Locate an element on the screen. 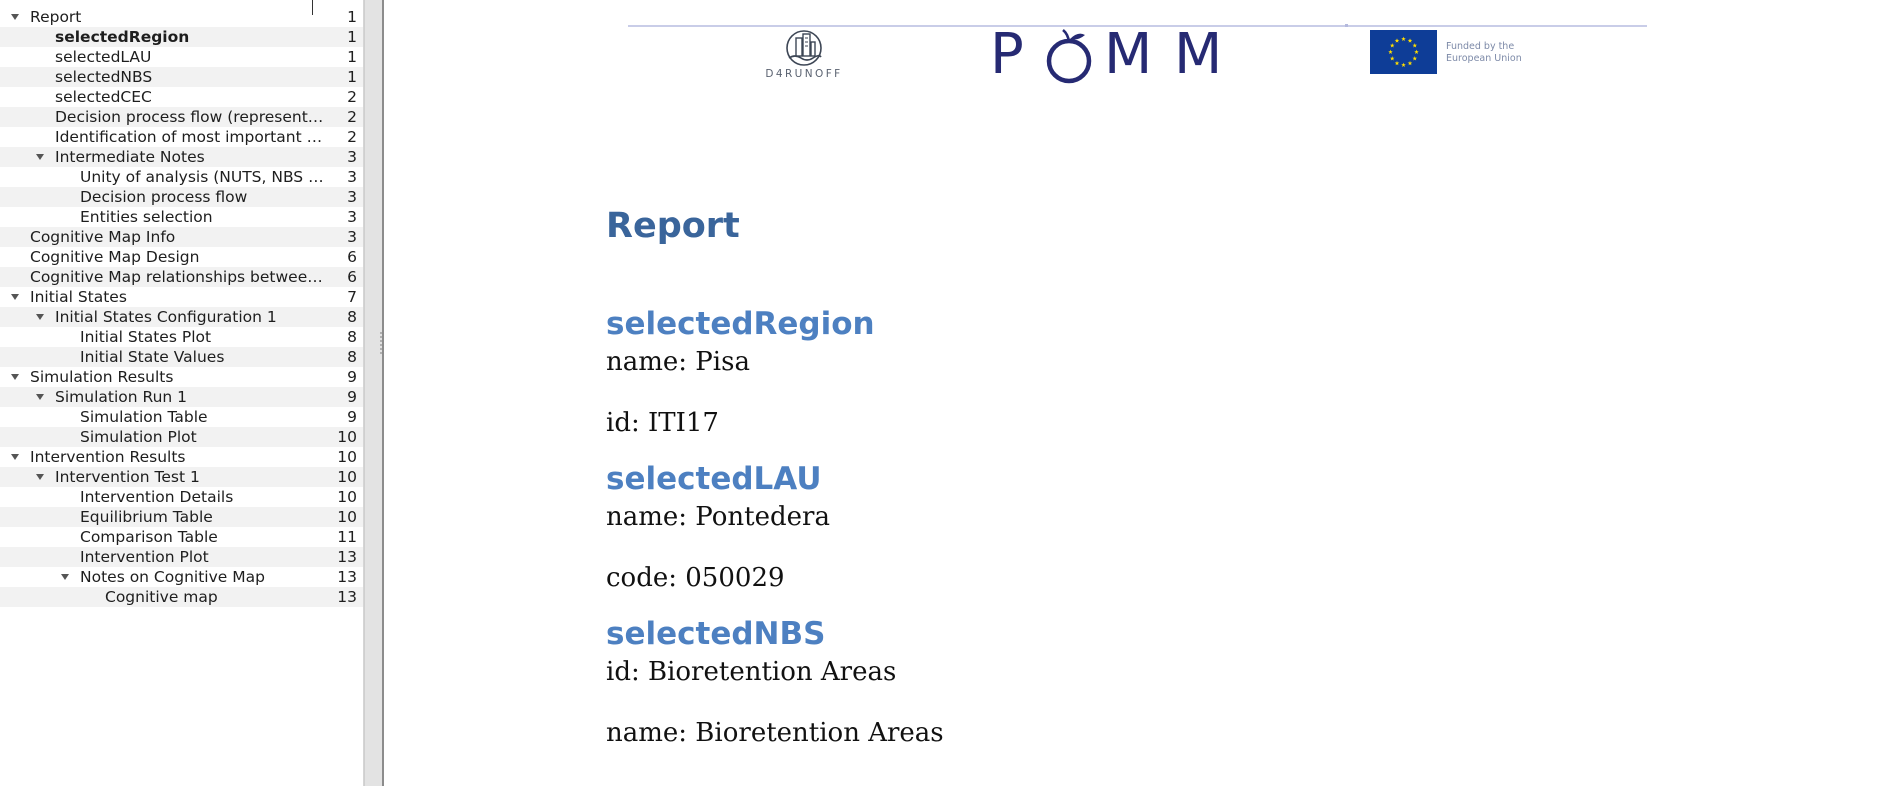  outline-item: Equilibrium Table 10 is located at coordinates (181, 517).